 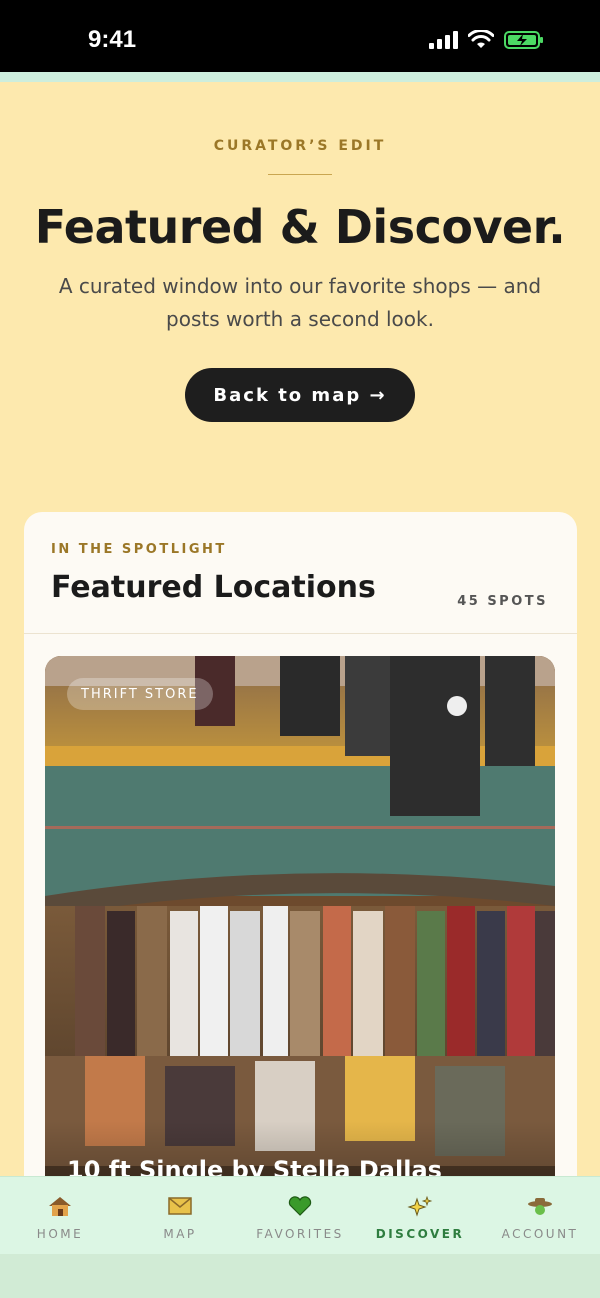 I want to click on nav-favorites: FAVORITES, so click(x=300, y=1215).